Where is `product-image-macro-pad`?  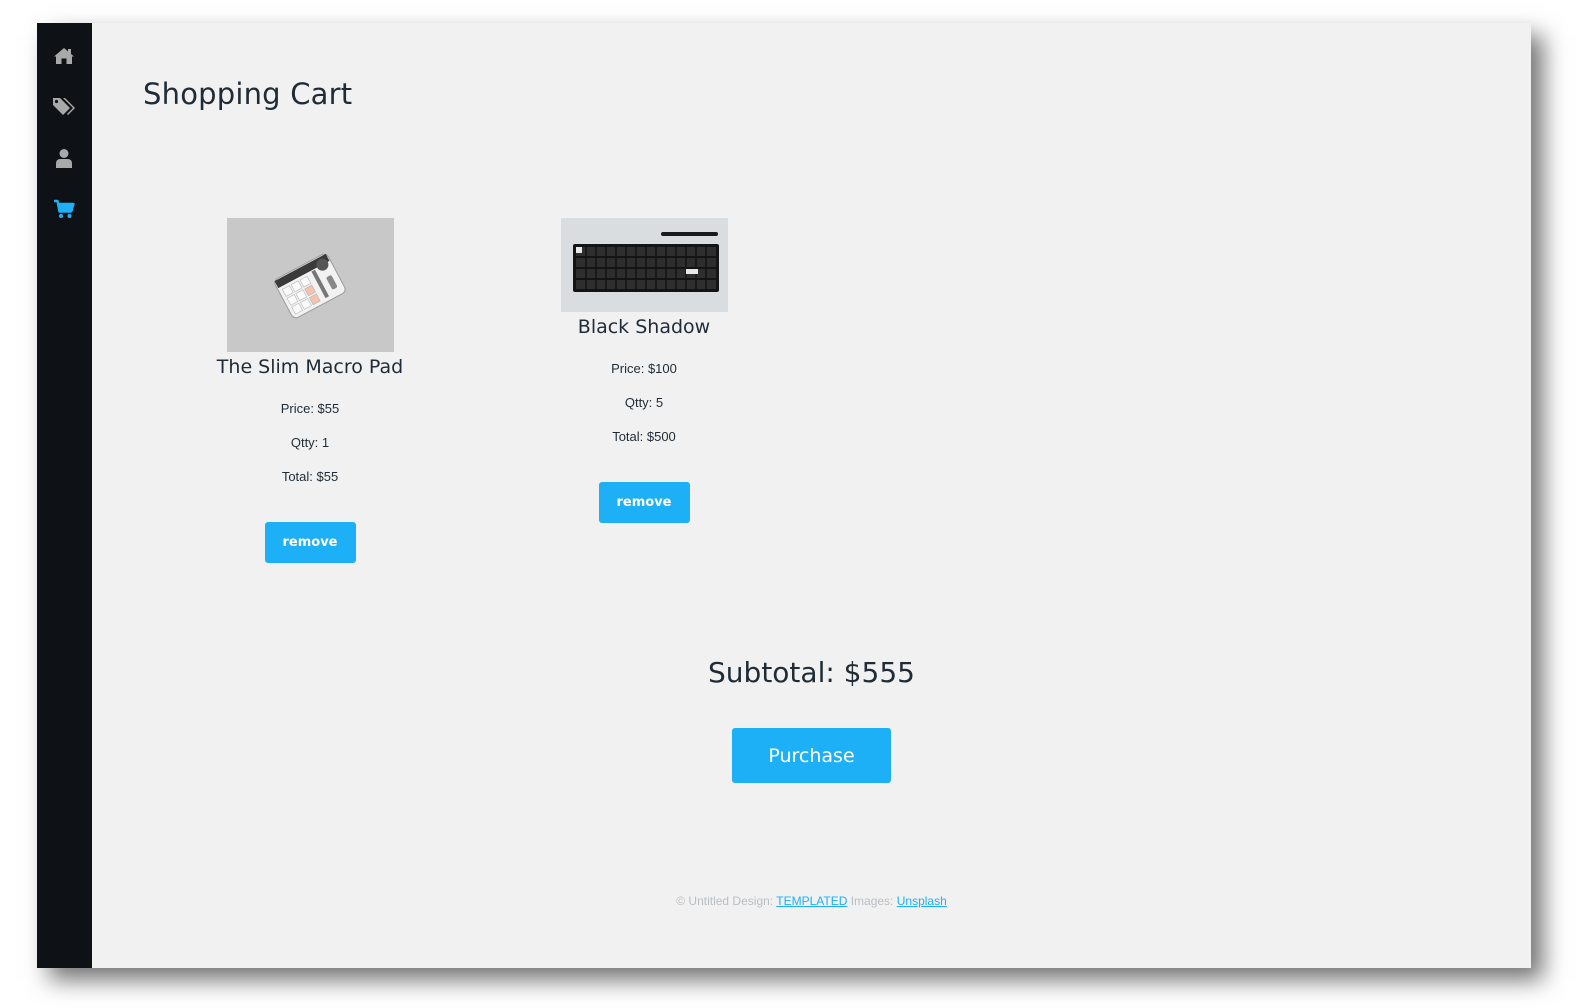 product-image-macro-pad is located at coordinates (310, 285).